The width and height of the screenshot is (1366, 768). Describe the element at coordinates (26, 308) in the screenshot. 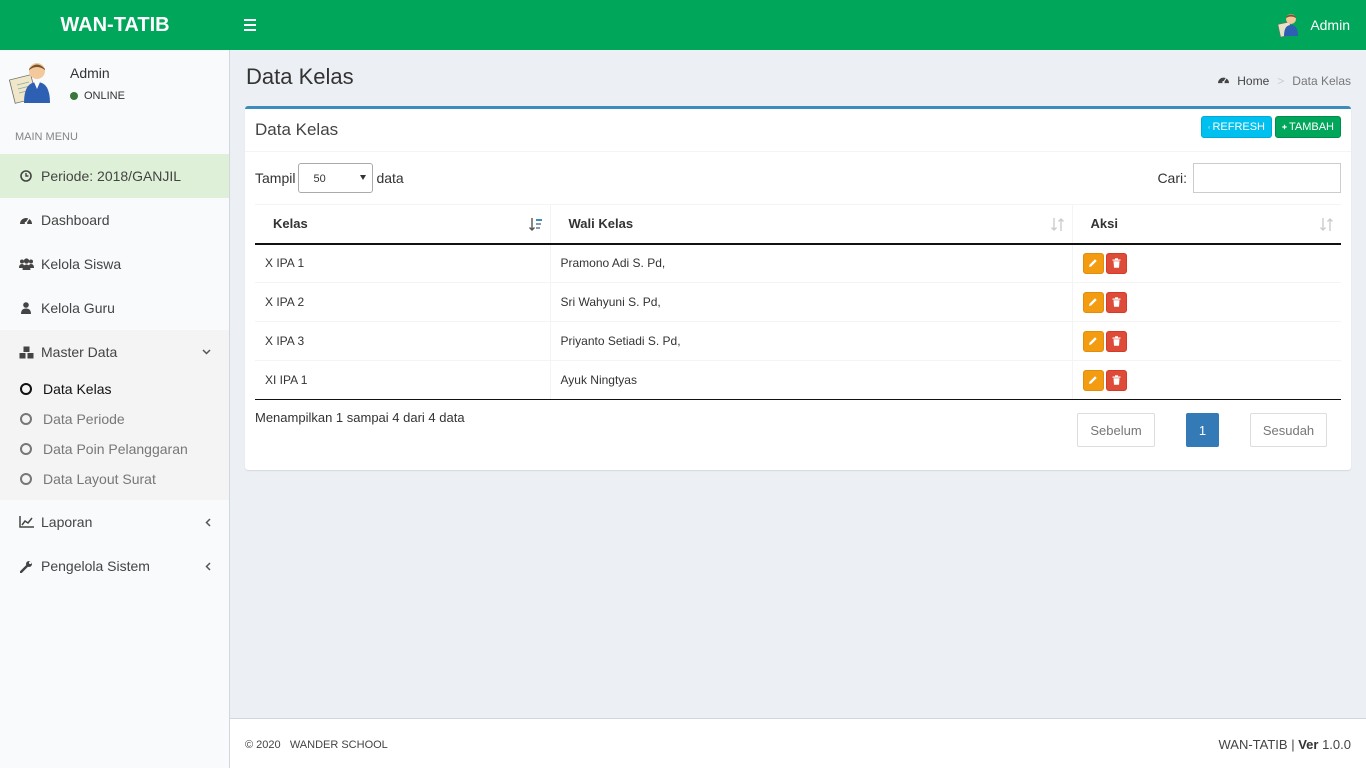

I see `user-icon` at that location.